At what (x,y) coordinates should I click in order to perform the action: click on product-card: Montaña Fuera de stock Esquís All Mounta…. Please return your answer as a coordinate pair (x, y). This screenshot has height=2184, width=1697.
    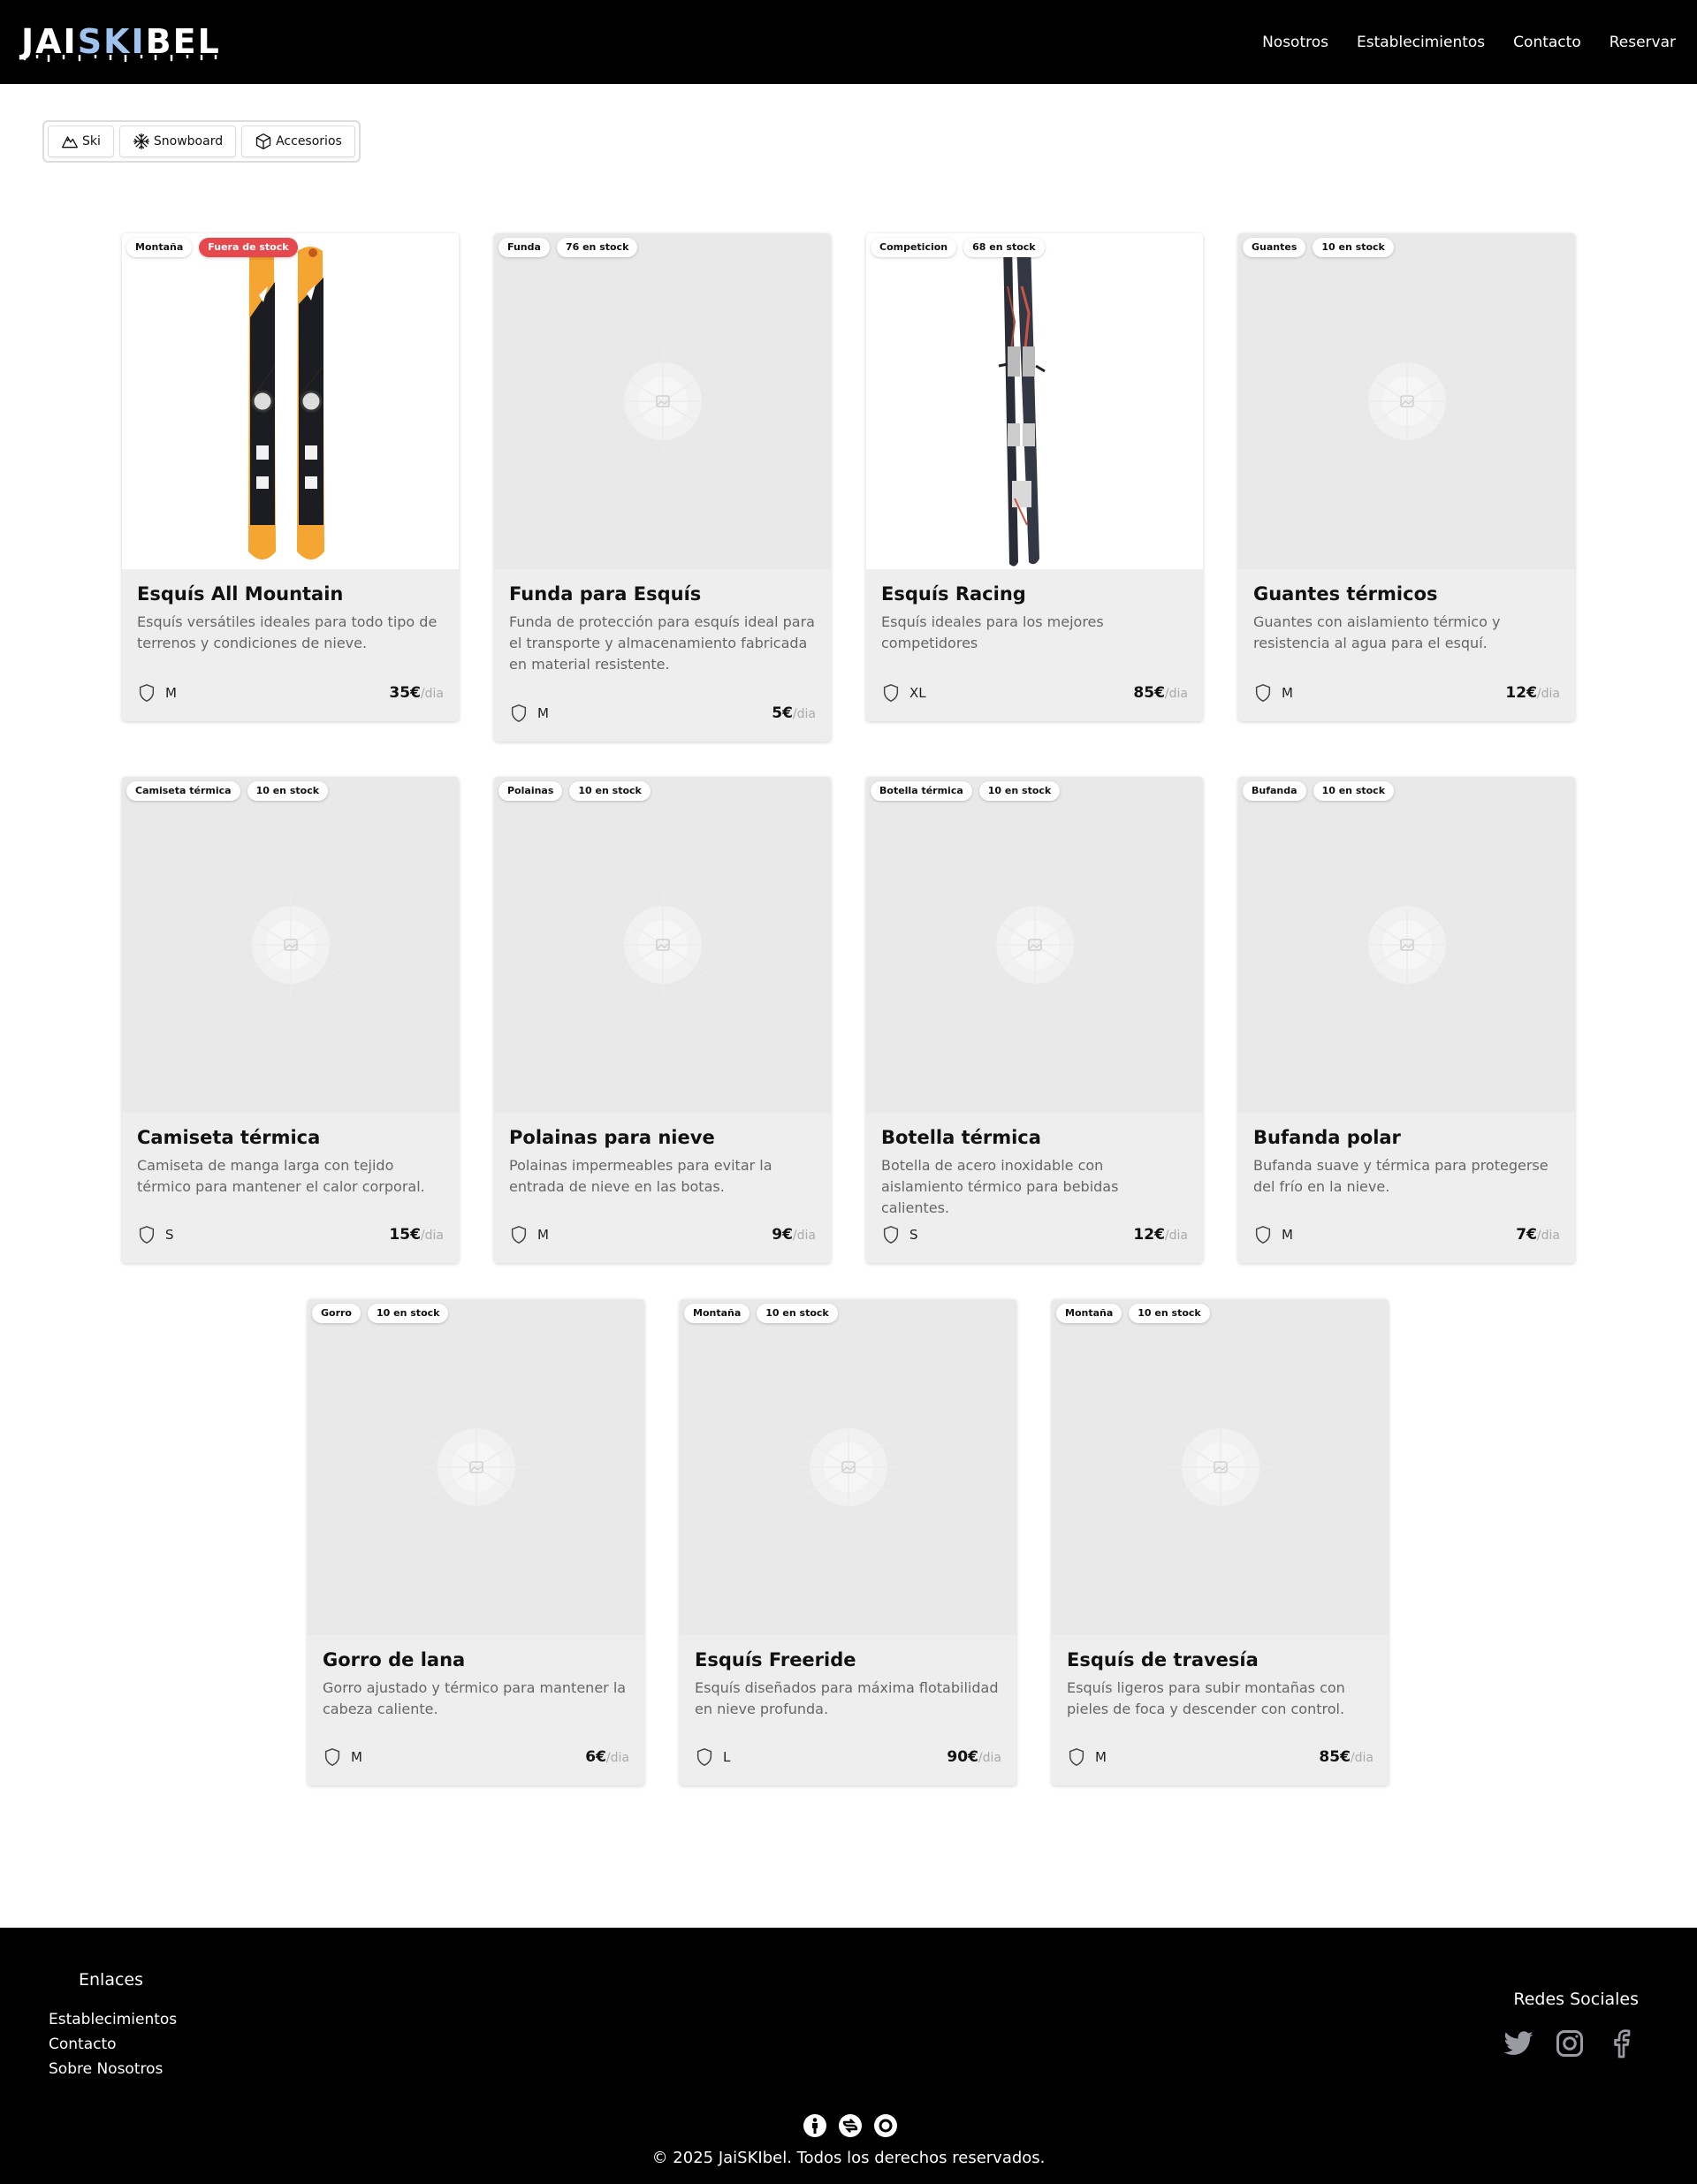
    Looking at the image, I should click on (290, 477).